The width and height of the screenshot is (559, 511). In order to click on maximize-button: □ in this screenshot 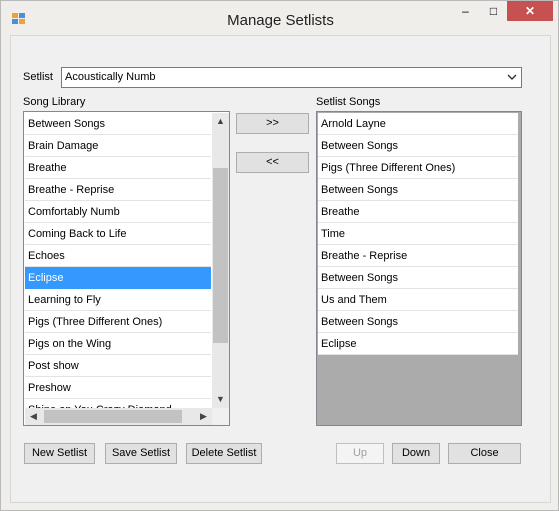, I will do `click(493, 11)`.